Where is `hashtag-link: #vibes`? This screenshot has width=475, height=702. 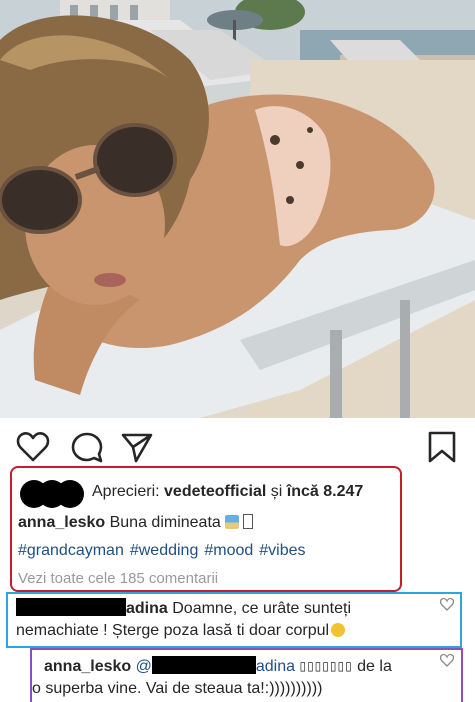 hashtag-link: #vibes is located at coordinates (282, 550).